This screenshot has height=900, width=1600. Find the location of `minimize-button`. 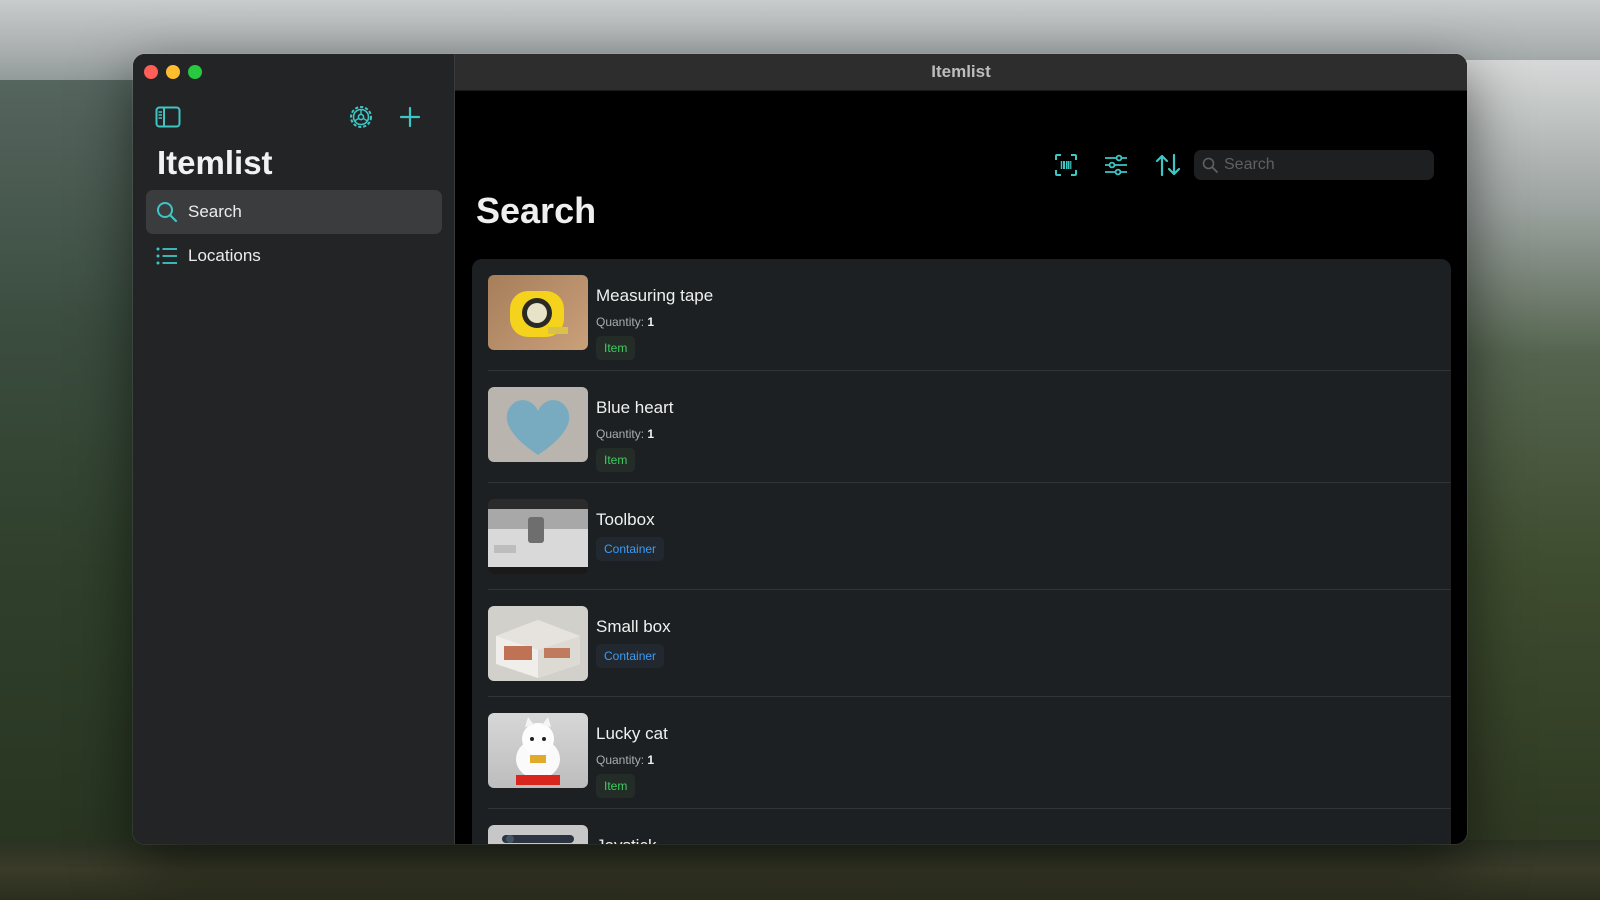

minimize-button is located at coordinates (173, 72).